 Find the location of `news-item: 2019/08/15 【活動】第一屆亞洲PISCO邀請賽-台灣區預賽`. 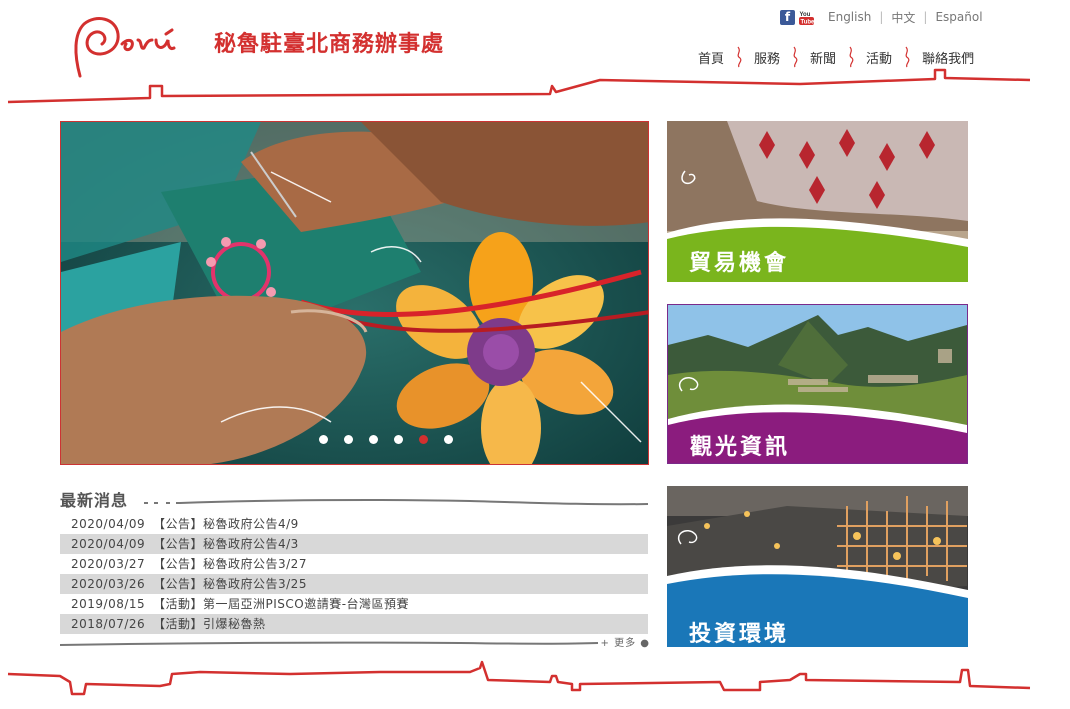

news-item: 2019/08/15 【活動】第一屆亞洲PISCO邀請賽-台灣區預賽 is located at coordinates (354, 604).